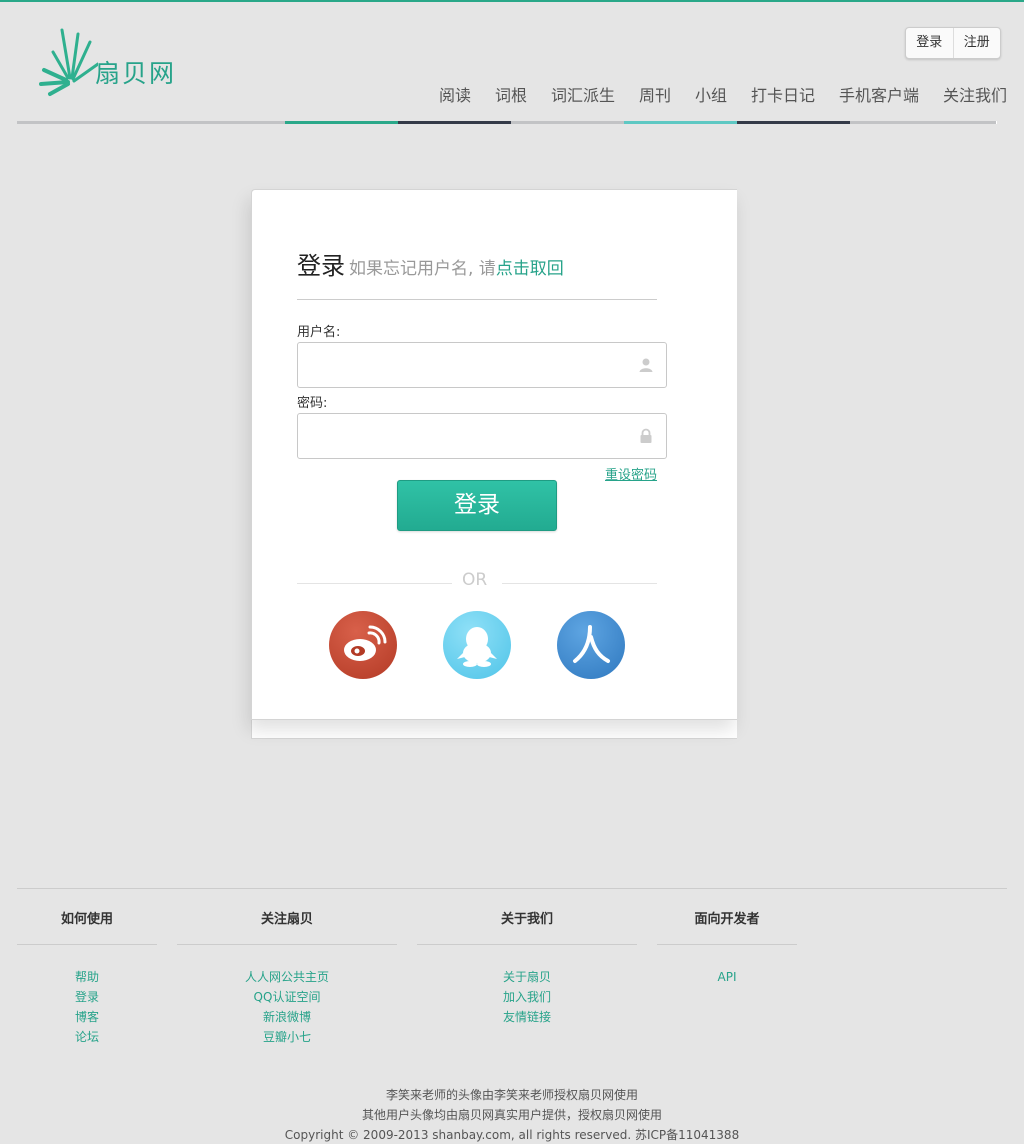 This screenshot has width=1024, height=1144. I want to click on login-title: 登录 如果忘记用户名, 请点击取回, so click(430, 263).